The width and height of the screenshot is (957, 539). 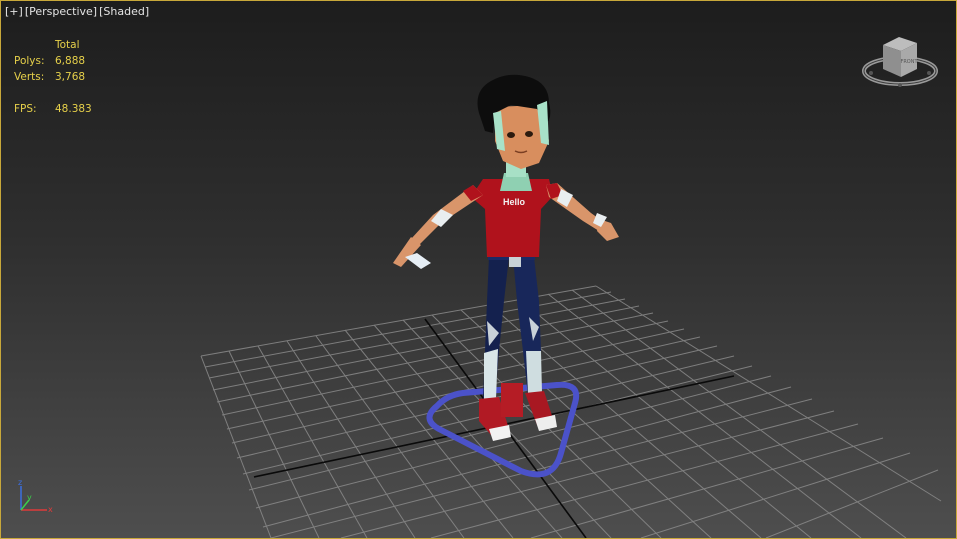 What do you see at coordinates (67, 45) in the screenshot?
I see `stats-header: Total` at bounding box center [67, 45].